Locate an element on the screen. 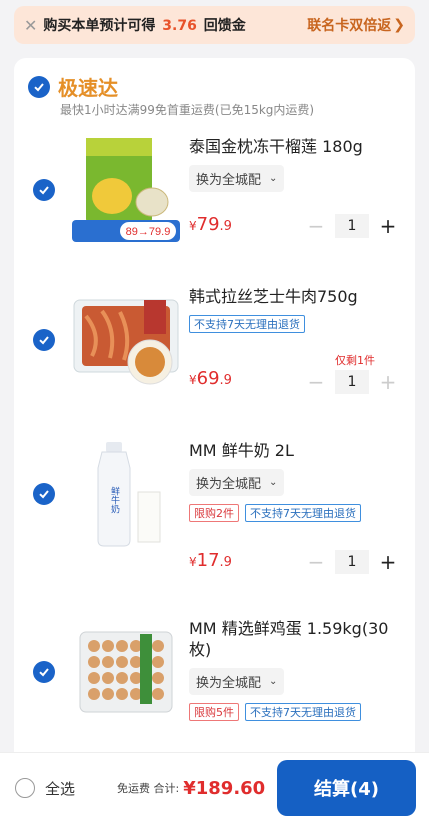 This screenshot has height=823, width=429. rebate-amount: 3.76 is located at coordinates (179, 26).